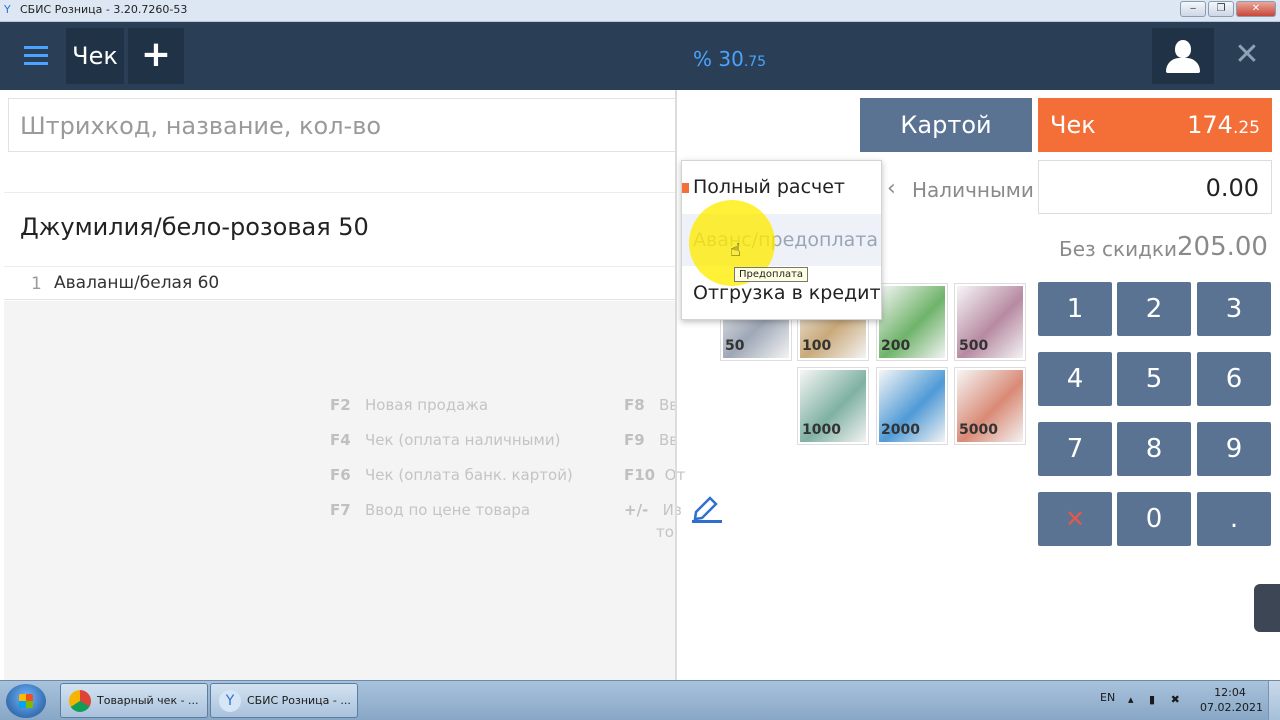  Describe the element at coordinates (1155, 187) in the screenshot. I see `cash-input: 0.00` at that location.